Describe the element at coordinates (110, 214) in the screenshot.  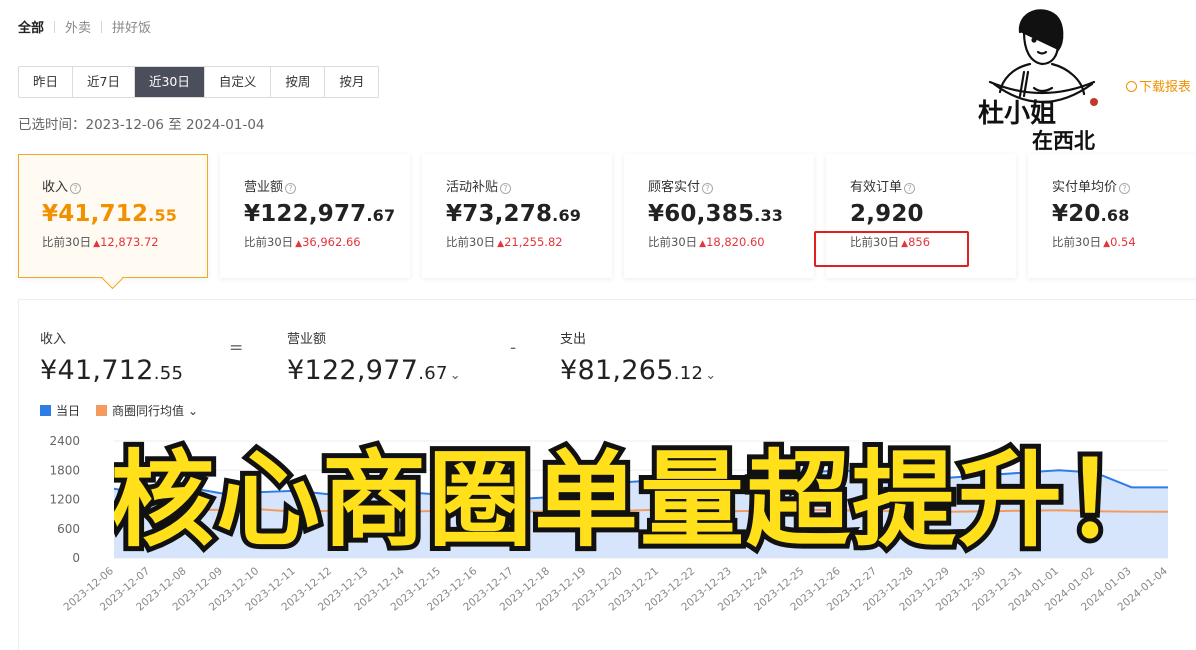
I see `metric-value: ¥41,712.55` at that location.